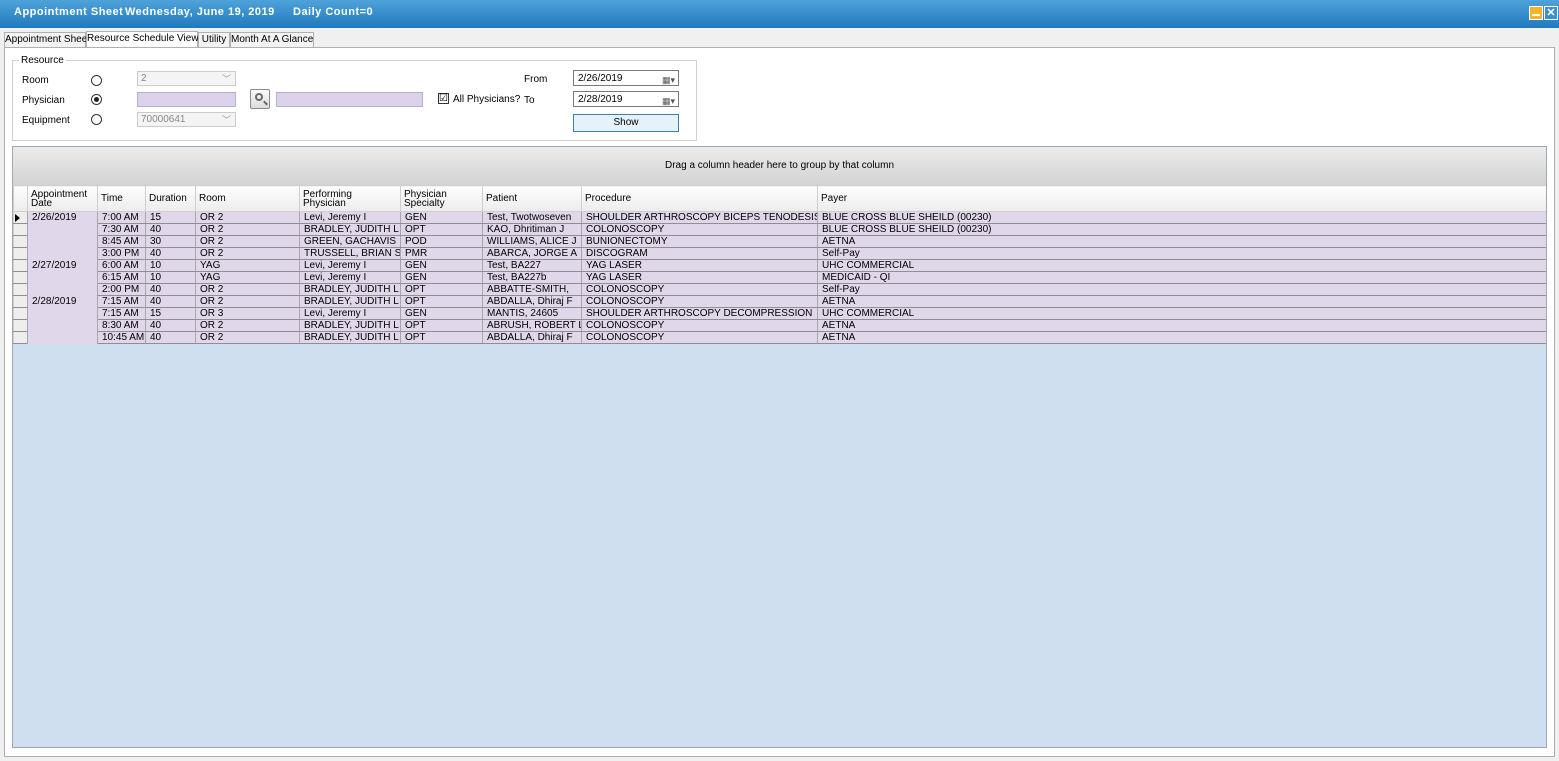 The width and height of the screenshot is (1559, 761). Describe the element at coordinates (532, 265) in the screenshot. I see `patient-cell: Test, BA227` at that location.